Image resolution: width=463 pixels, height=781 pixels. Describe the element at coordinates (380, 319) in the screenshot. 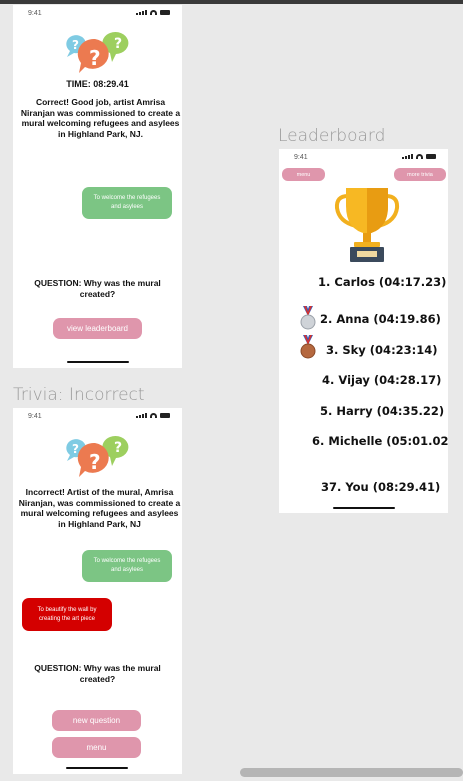

I see `leaderboard-entry-2: 2. Anna (04:19.86)` at that location.